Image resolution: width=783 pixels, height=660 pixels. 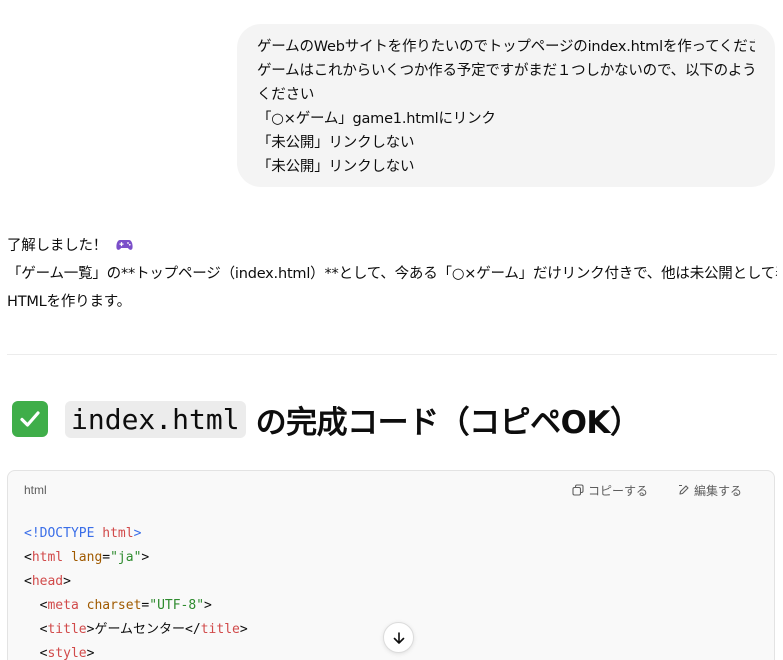 I want to click on code-line: <meta charset="UTF-8">, so click(x=391, y=606).